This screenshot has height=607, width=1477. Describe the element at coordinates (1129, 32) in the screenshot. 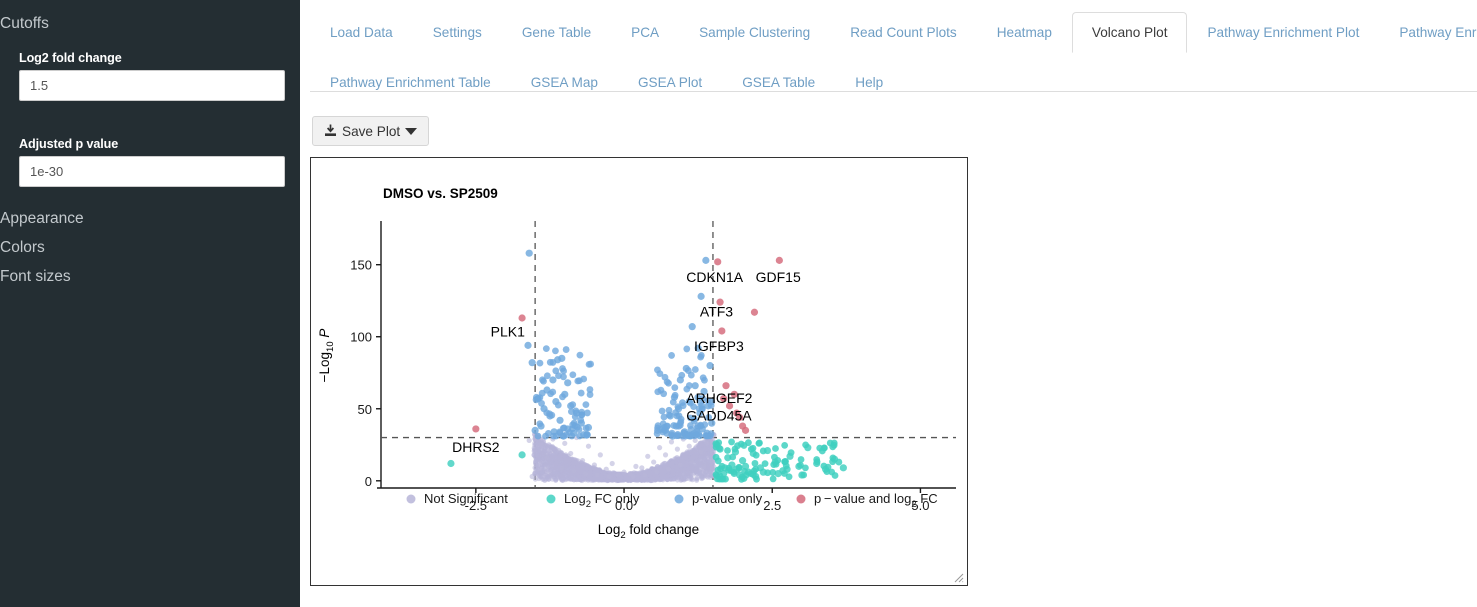

I see `tab-volcano-plot: Volcano Plot` at that location.